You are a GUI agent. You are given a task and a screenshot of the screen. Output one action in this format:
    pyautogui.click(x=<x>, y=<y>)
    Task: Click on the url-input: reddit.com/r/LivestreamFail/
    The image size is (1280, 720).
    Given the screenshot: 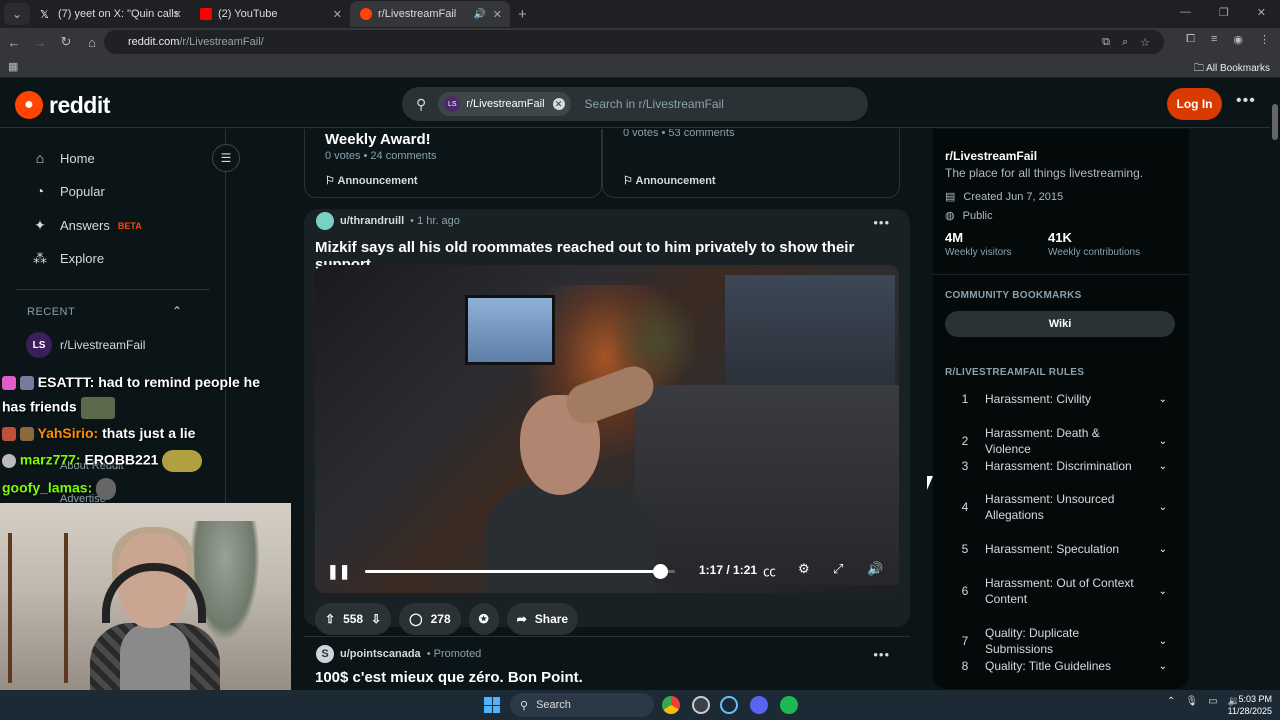 What is the action you would take?
    pyautogui.click(x=634, y=42)
    